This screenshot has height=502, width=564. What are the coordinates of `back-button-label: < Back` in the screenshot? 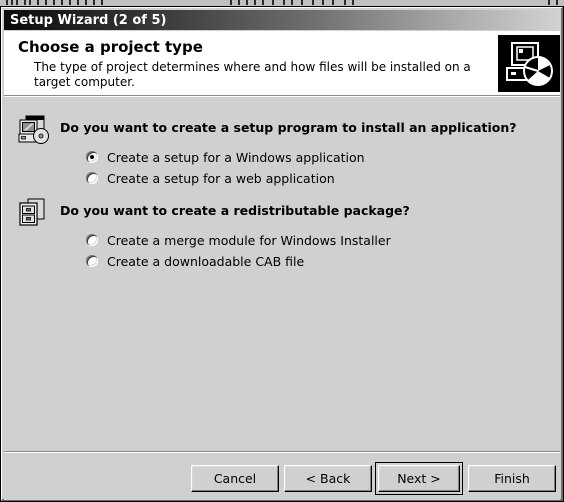 It's located at (328, 478).